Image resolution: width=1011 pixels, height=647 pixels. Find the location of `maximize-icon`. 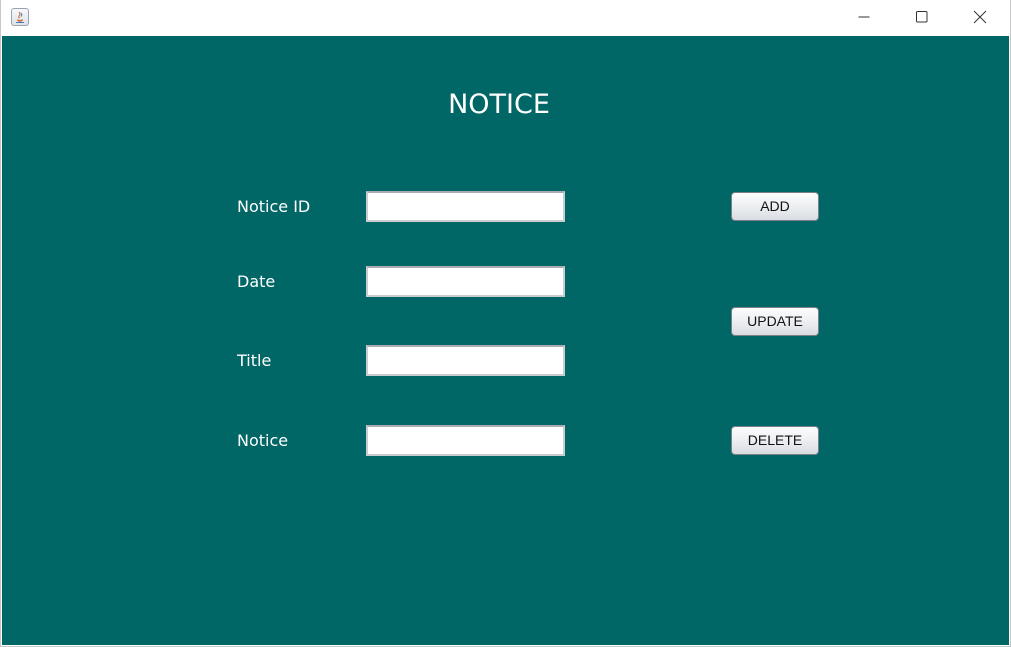

maximize-icon is located at coordinates (922, 17).